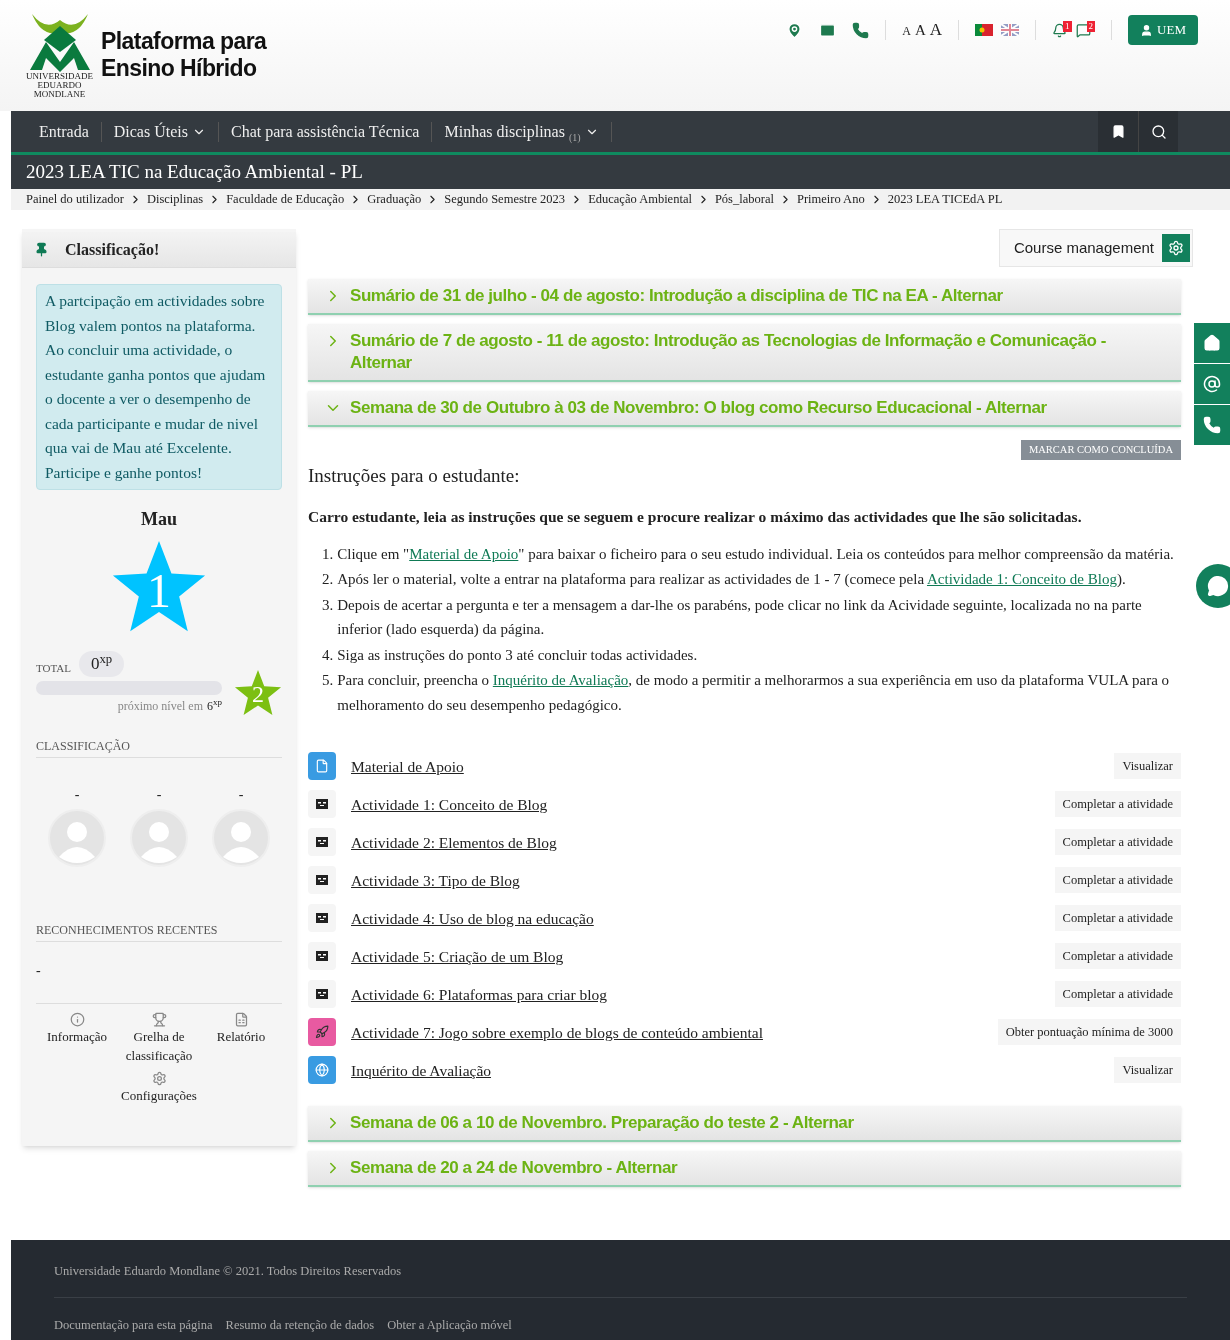  What do you see at coordinates (41, 249) in the screenshot?
I see `pin-icon` at bounding box center [41, 249].